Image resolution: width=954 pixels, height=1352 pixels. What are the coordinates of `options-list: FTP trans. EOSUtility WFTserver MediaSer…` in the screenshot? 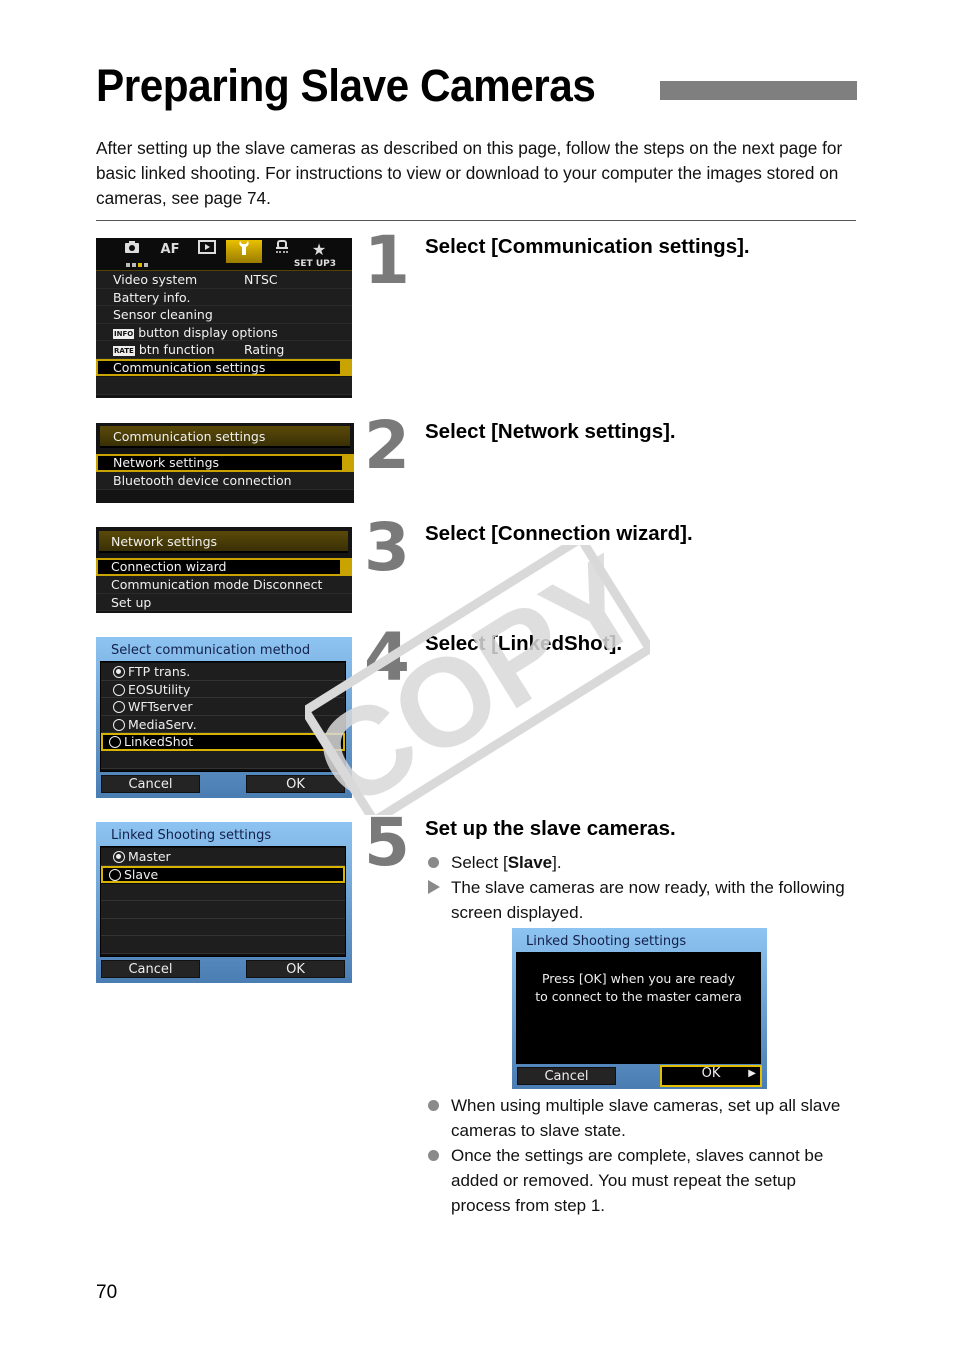 It's located at (223, 716).